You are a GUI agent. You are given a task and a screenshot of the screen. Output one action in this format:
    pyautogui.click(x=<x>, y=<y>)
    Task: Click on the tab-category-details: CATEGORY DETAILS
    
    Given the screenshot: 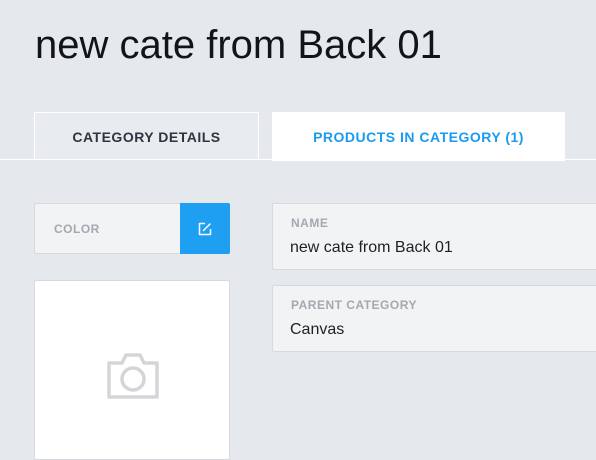 What is the action you would take?
    pyautogui.click(x=146, y=136)
    